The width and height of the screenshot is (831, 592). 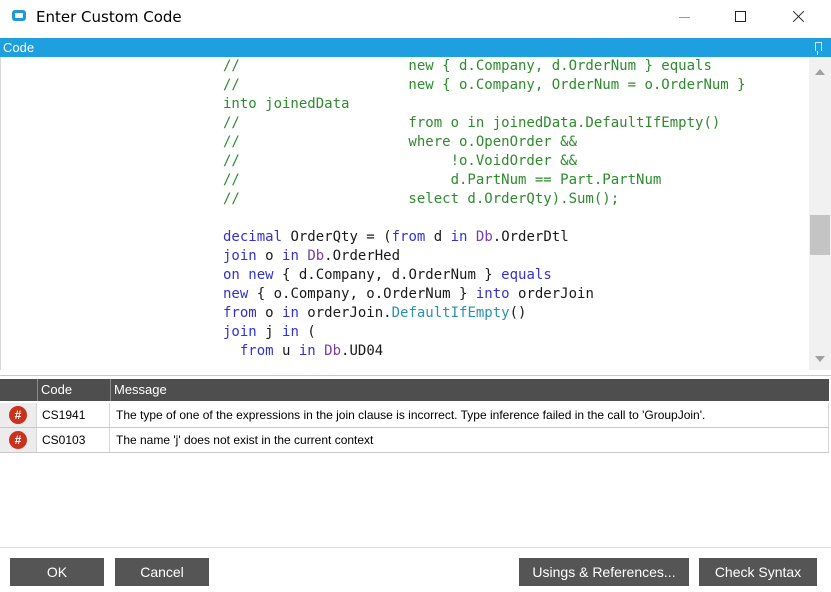 I want to click on title-bar: Enter Custom Code, so click(x=415, y=18).